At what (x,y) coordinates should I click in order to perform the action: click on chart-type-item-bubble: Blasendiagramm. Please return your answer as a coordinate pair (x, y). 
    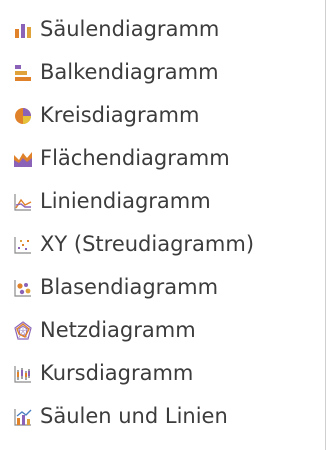
    Looking at the image, I should click on (165, 287).